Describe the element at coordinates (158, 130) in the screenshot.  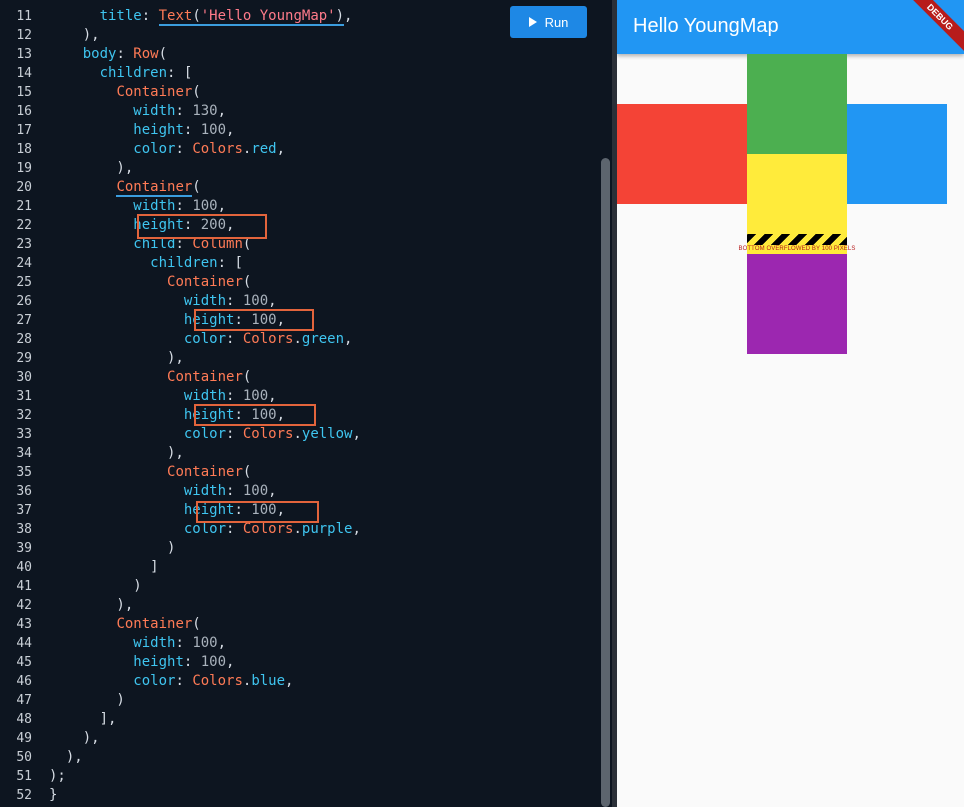
I see `code-token: height` at that location.